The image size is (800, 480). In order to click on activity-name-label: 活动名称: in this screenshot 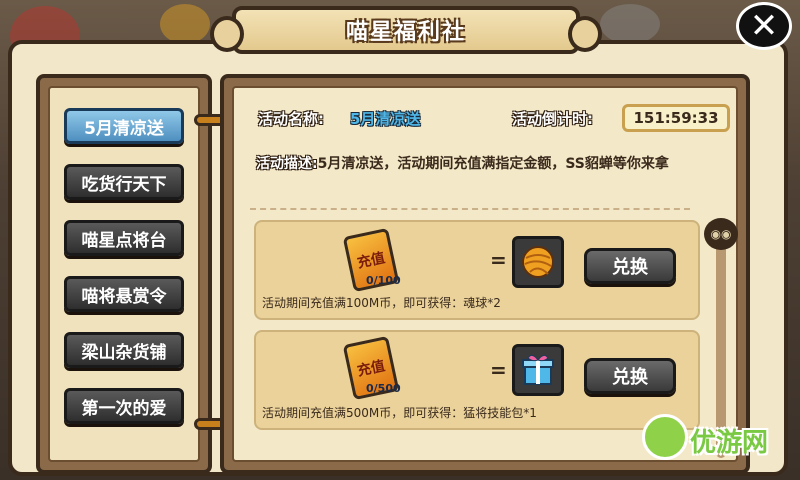, I will do `click(291, 119)`.